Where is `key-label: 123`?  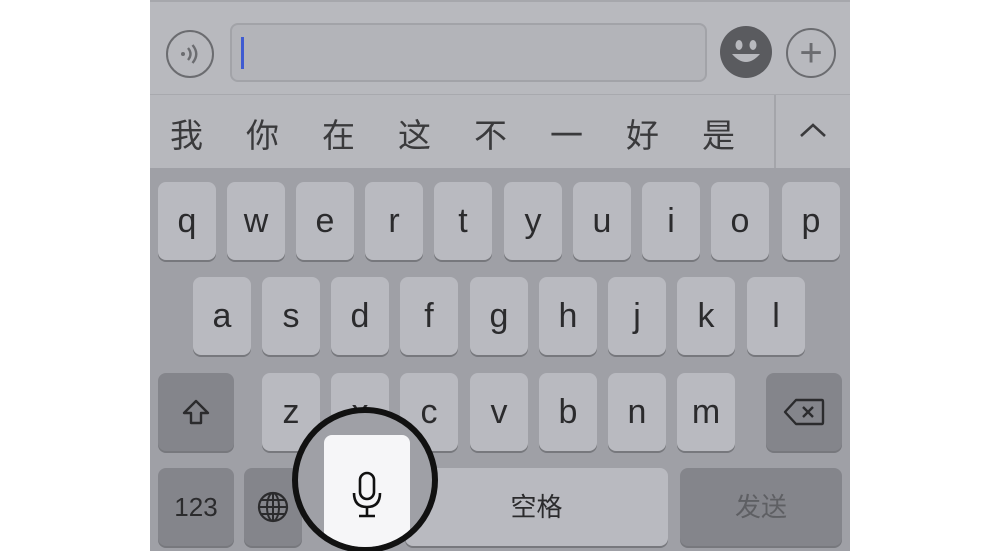
key-label: 123 is located at coordinates (196, 507).